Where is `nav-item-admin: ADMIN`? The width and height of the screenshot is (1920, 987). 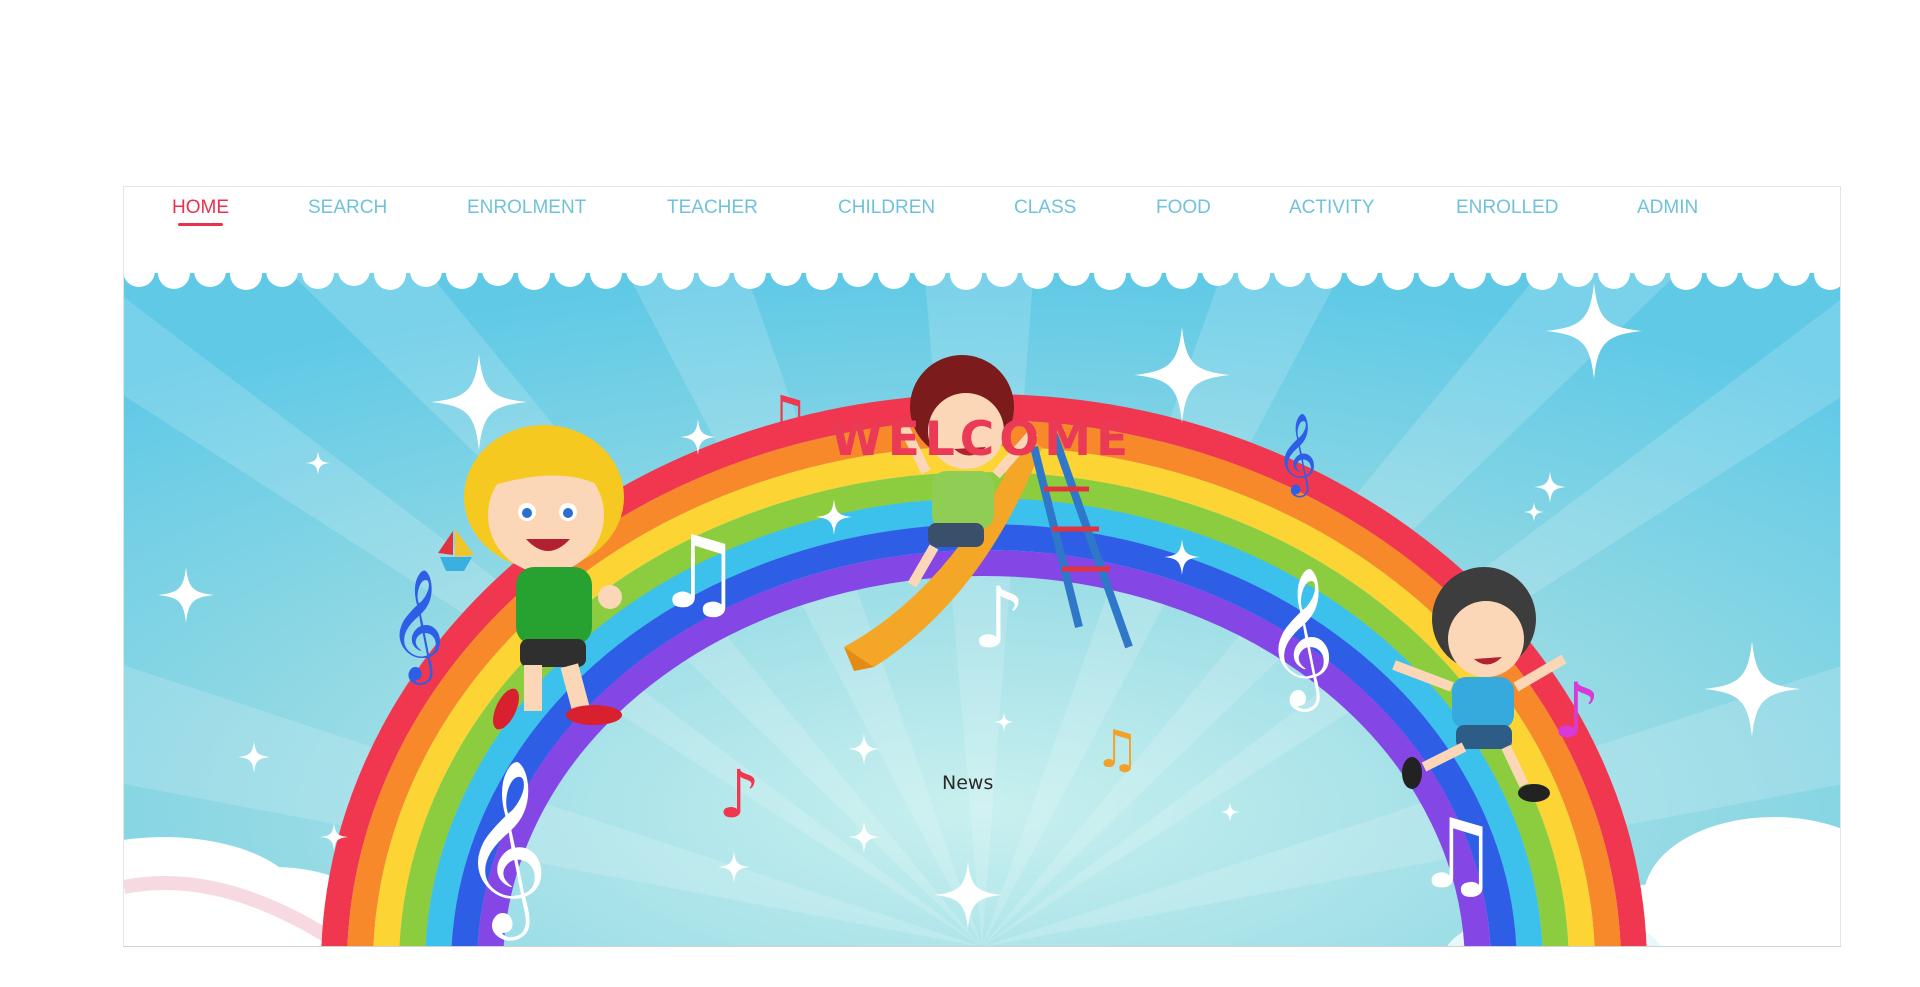
nav-item-admin: ADMIN is located at coordinates (1667, 208).